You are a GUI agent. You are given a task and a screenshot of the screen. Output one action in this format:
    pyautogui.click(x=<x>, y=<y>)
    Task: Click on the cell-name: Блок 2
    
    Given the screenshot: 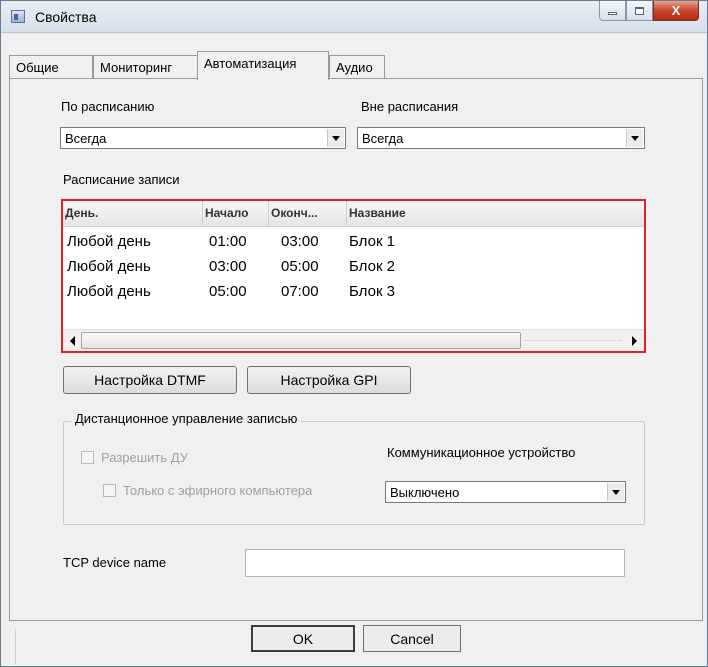 What is the action you would take?
    pyautogui.click(x=372, y=266)
    